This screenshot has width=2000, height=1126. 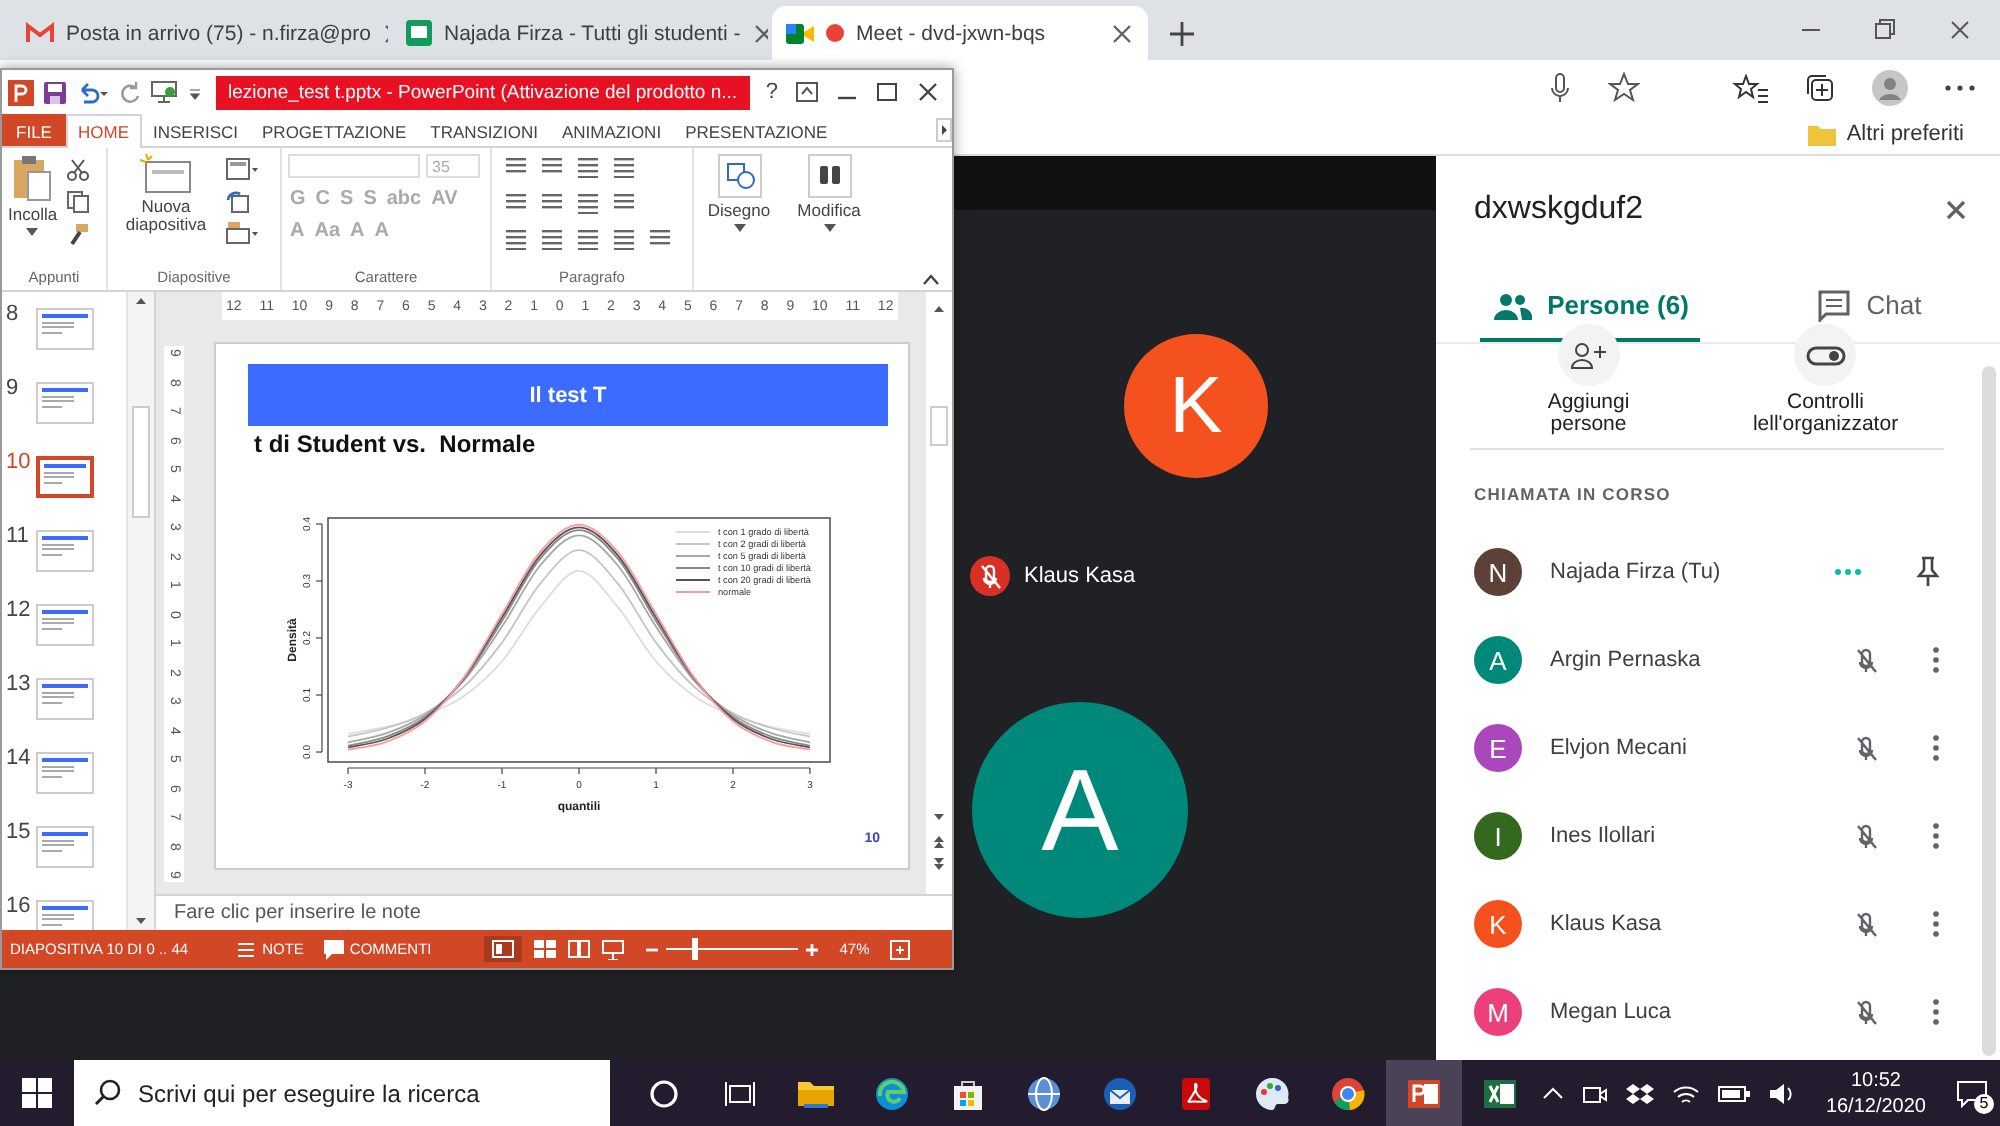 I want to click on notifications-icon, so click(x=1972, y=1093).